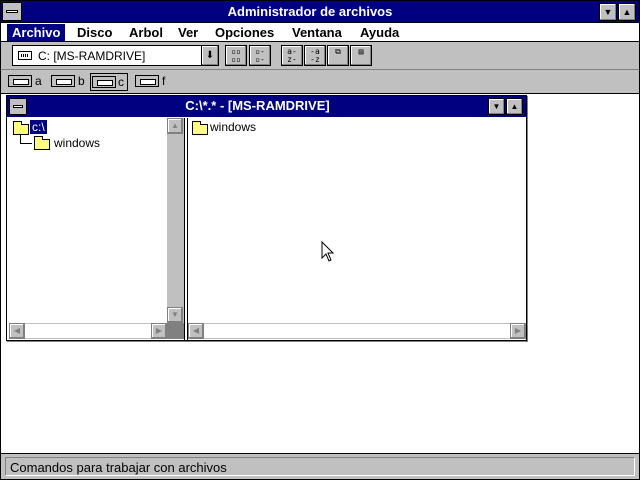 Image resolution: width=640 pixels, height=480 pixels. What do you see at coordinates (188, 32) in the screenshot?
I see `menu-ver: Ver` at bounding box center [188, 32].